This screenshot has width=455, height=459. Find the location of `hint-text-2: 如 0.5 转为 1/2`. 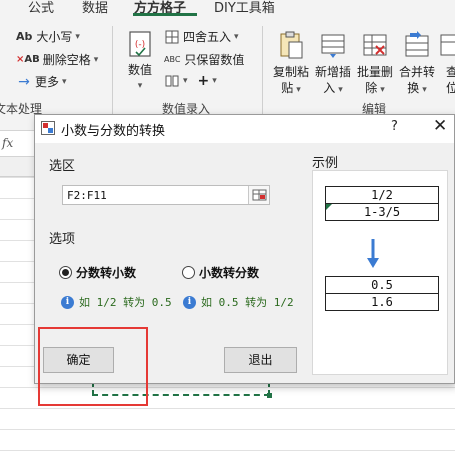

hint-text-2: 如 0.5 转为 1/2 is located at coordinates (247, 302).